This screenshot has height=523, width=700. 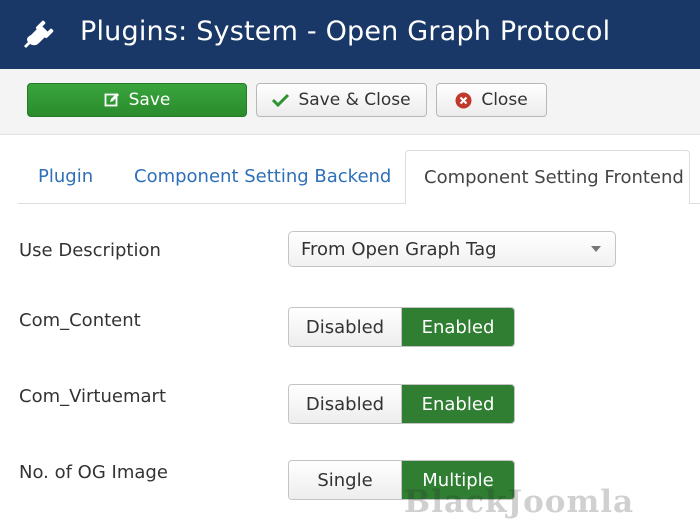 I want to click on page-header: Plugins: System - Open Graph Protocol, so click(x=350, y=34).